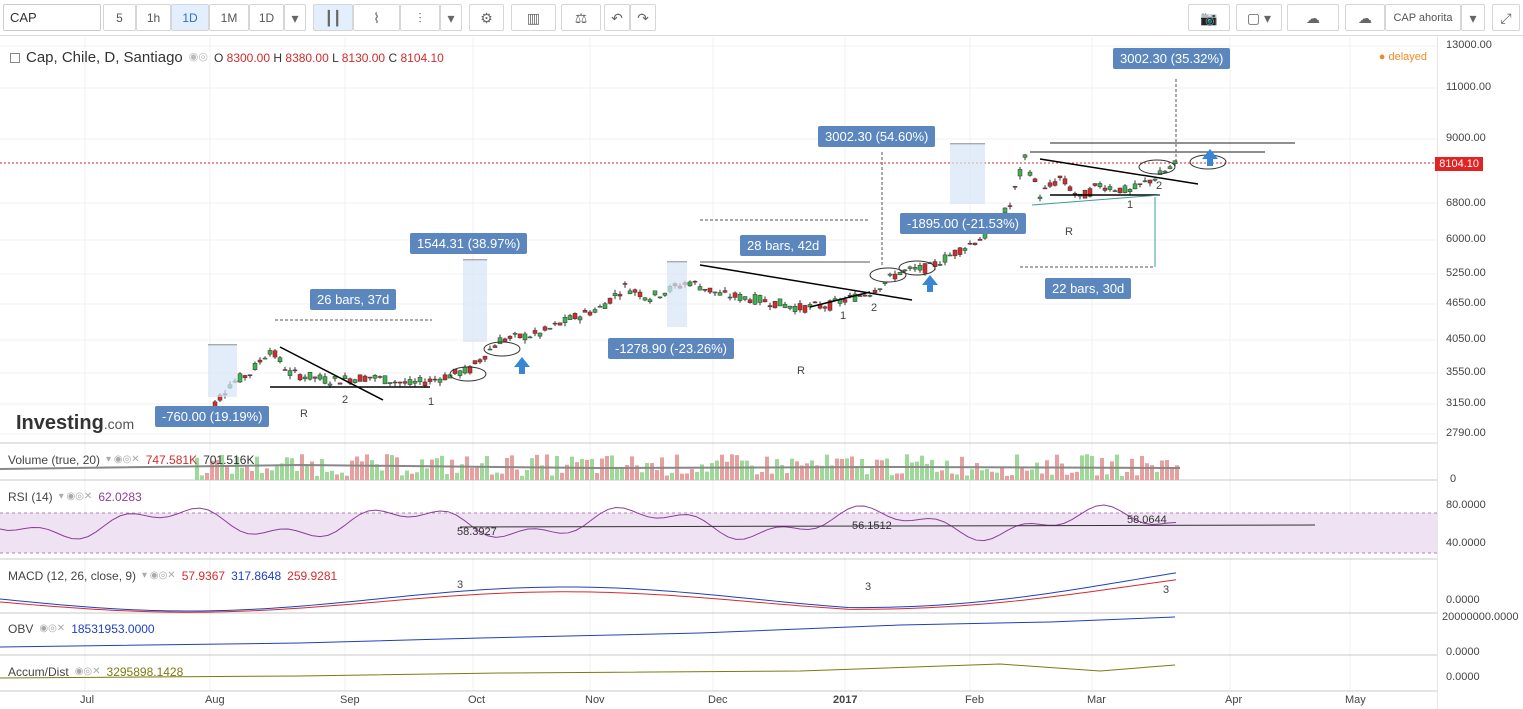 Image resolution: width=1523 pixels, height=709 pixels. I want to click on measure-box, so click(475, 301).